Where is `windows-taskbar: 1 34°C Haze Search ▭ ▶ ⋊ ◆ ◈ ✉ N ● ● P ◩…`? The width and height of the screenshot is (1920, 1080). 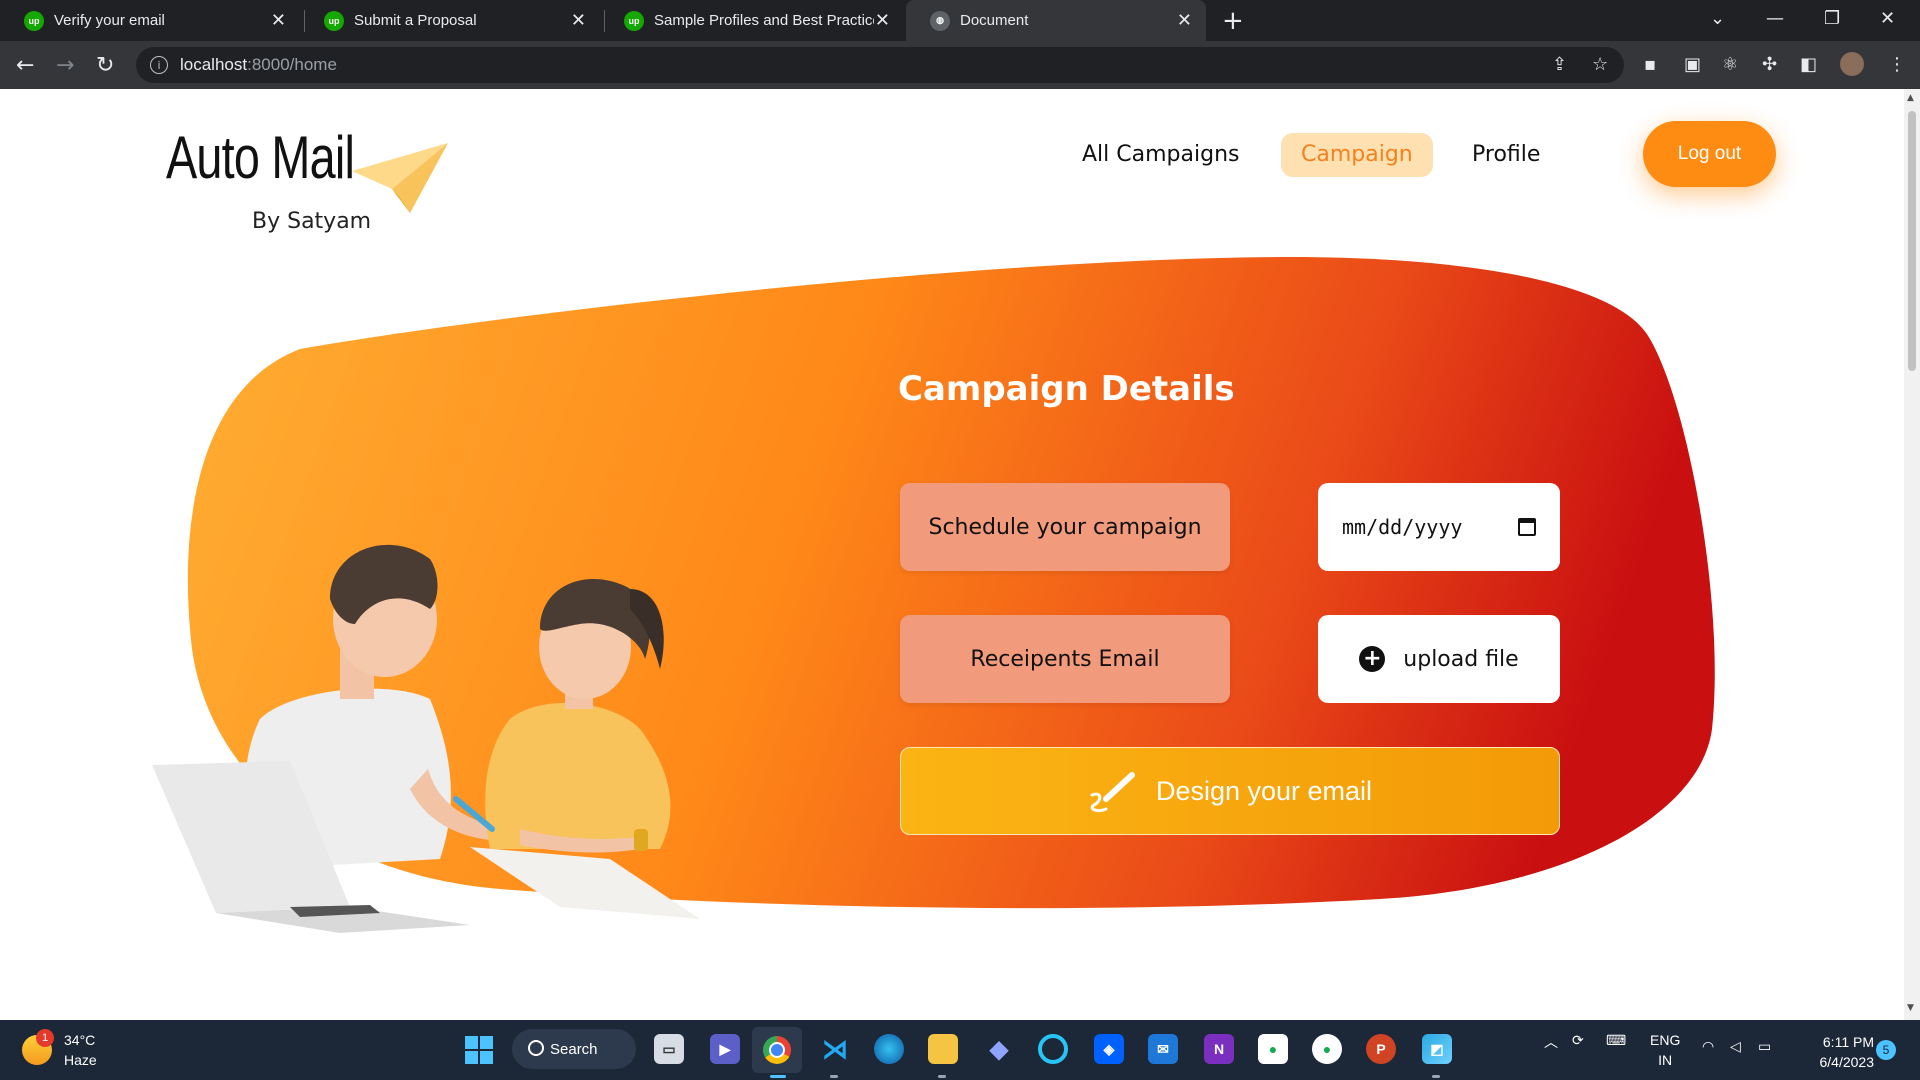
windows-taskbar: 1 34°C Haze Search ▭ ▶ ⋊ ◆ ◈ ✉ N ● ● P ◩… is located at coordinates (960, 1050).